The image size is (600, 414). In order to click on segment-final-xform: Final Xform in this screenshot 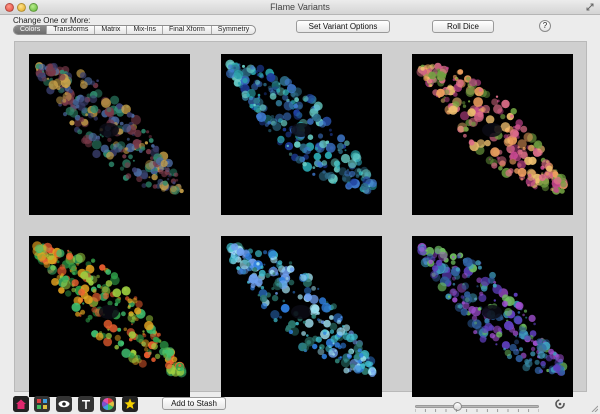, I will do `click(187, 30)`.